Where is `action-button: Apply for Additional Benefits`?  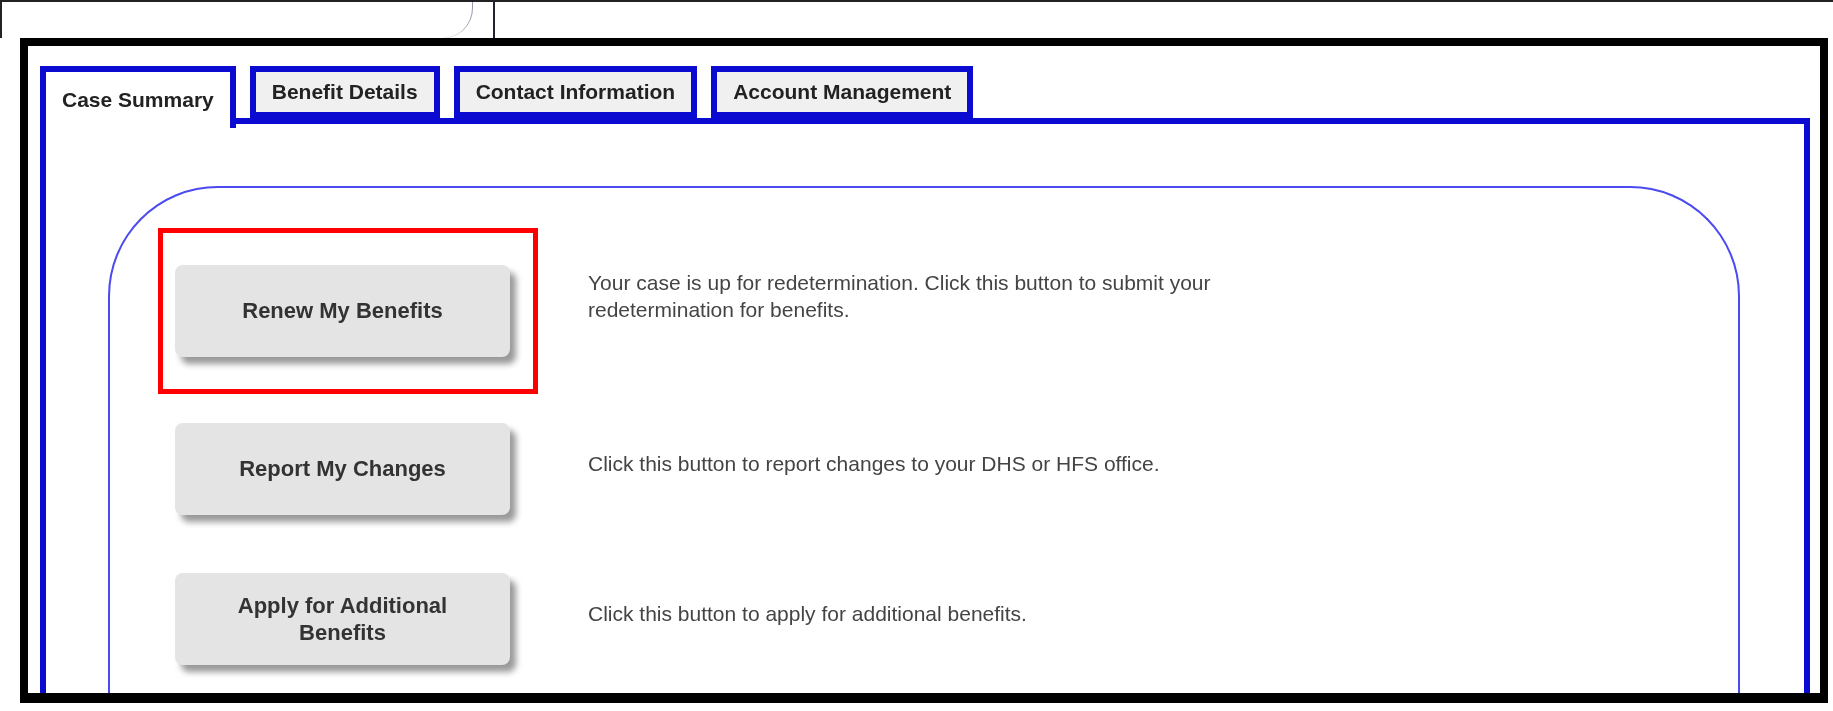
action-button: Apply for Additional Benefits is located at coordinates (342, 619).